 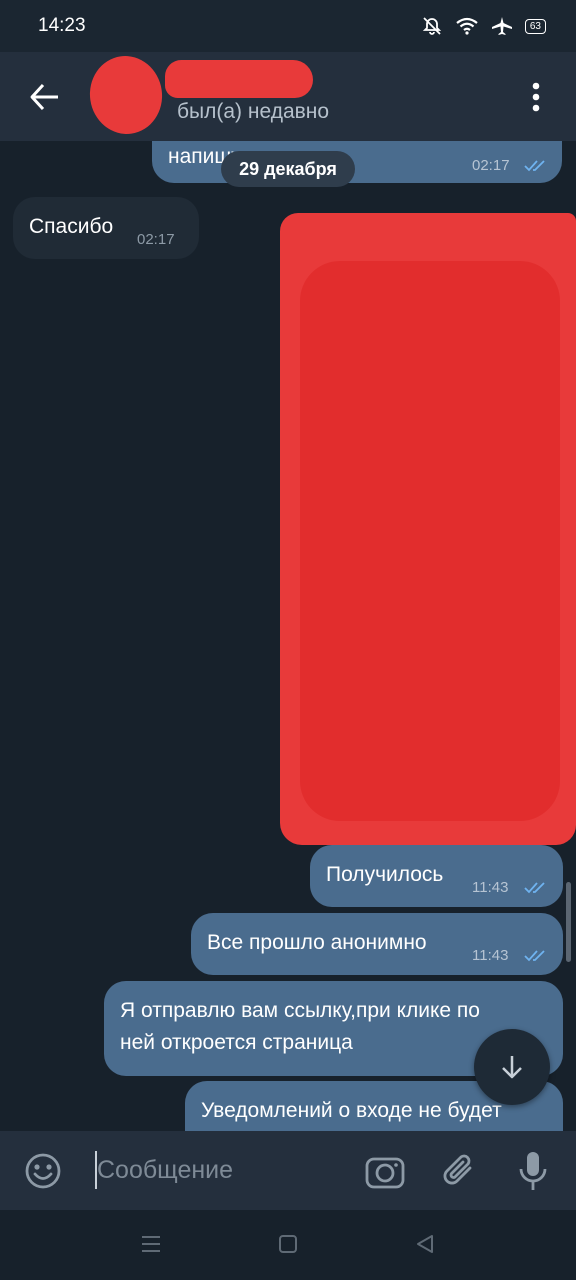 I want to click on avatar-redacted, so click(x=126, y=95).